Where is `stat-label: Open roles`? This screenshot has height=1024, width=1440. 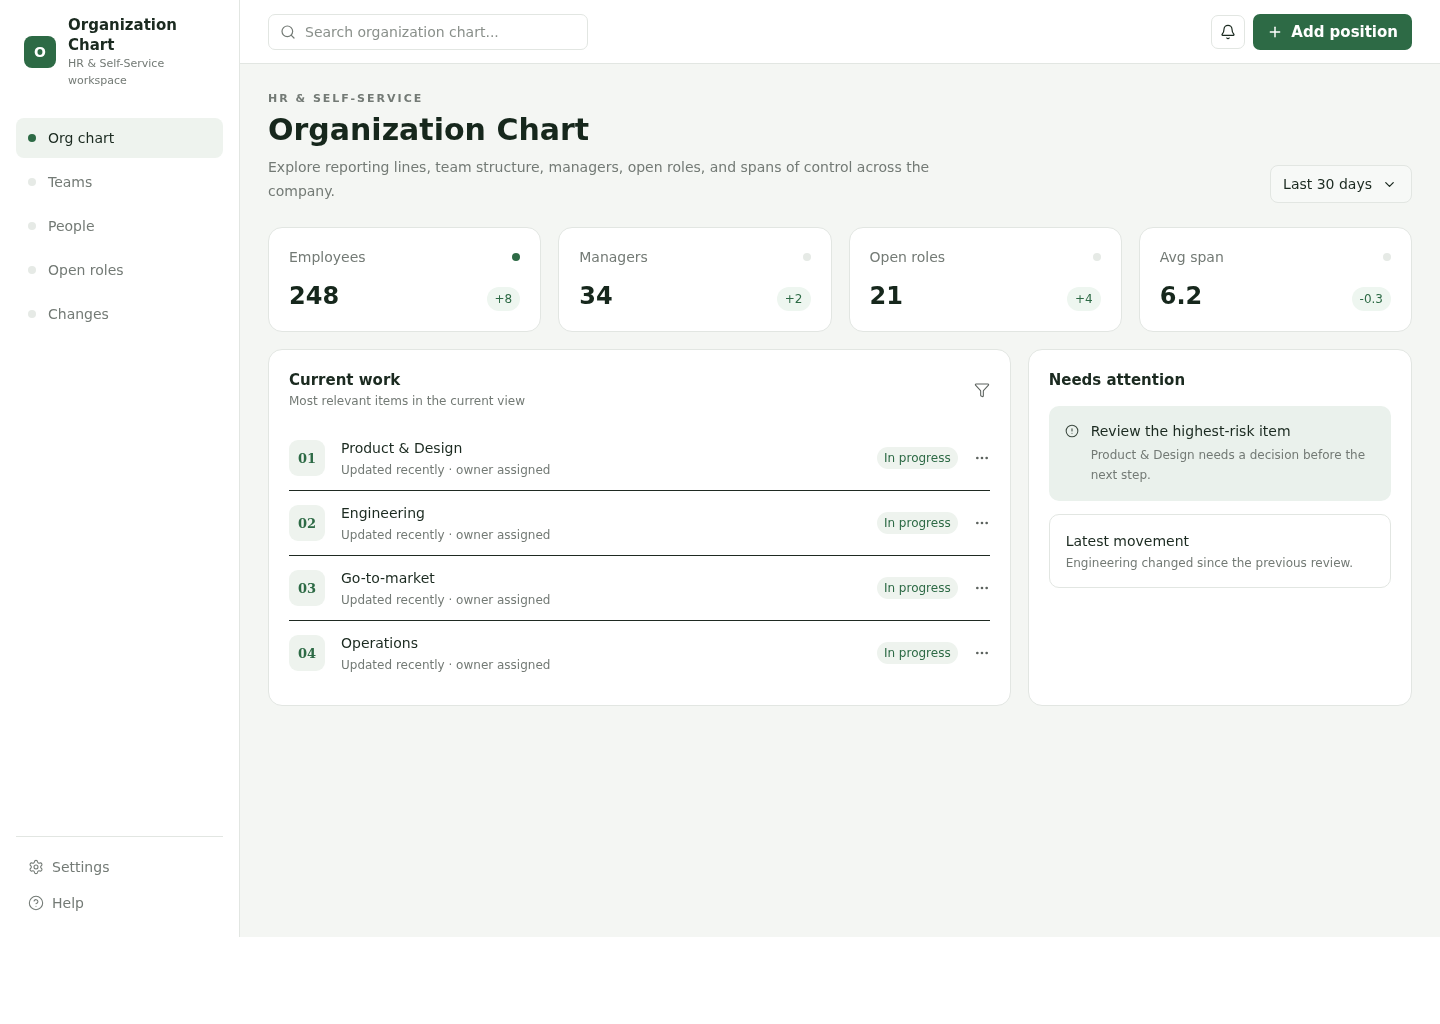 stat-label: Open roles is located at coordinates (907, 257).